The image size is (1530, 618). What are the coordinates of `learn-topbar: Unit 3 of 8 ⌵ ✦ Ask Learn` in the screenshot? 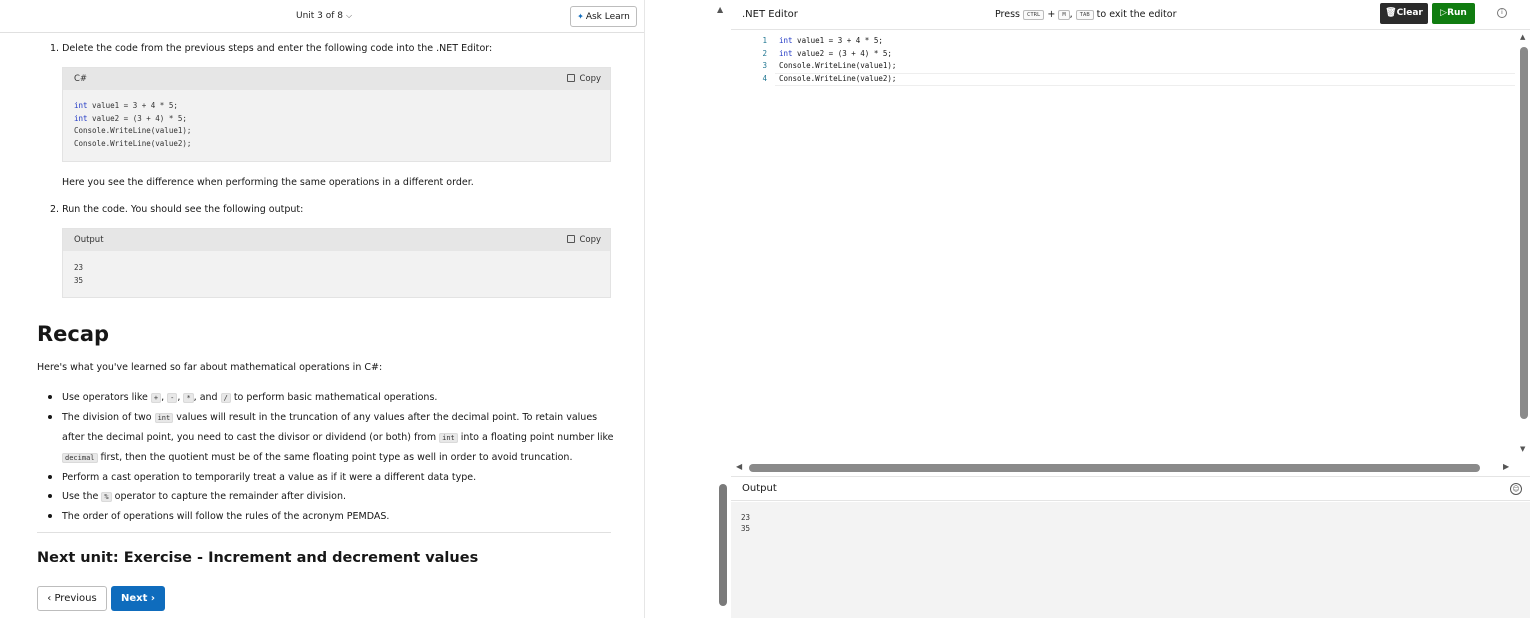 It's located at (322, 16).